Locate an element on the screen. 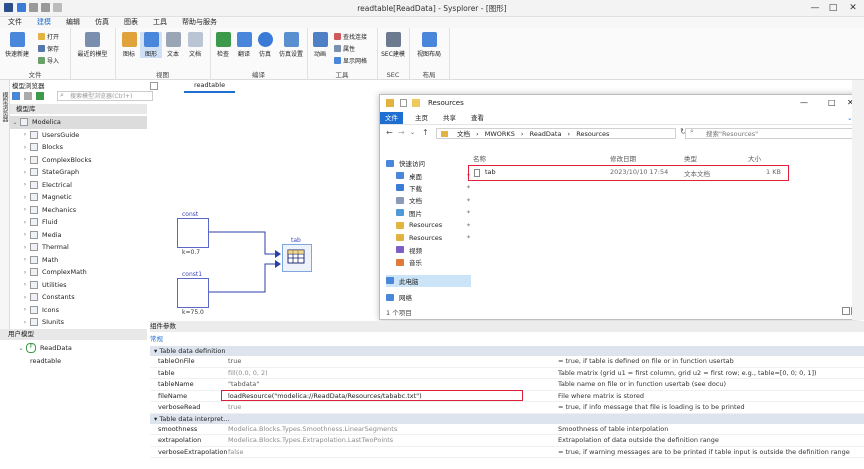 The width and height of the screenshot is (864, 469). tree-item: › Utilities is located at coordinates (78, 285).